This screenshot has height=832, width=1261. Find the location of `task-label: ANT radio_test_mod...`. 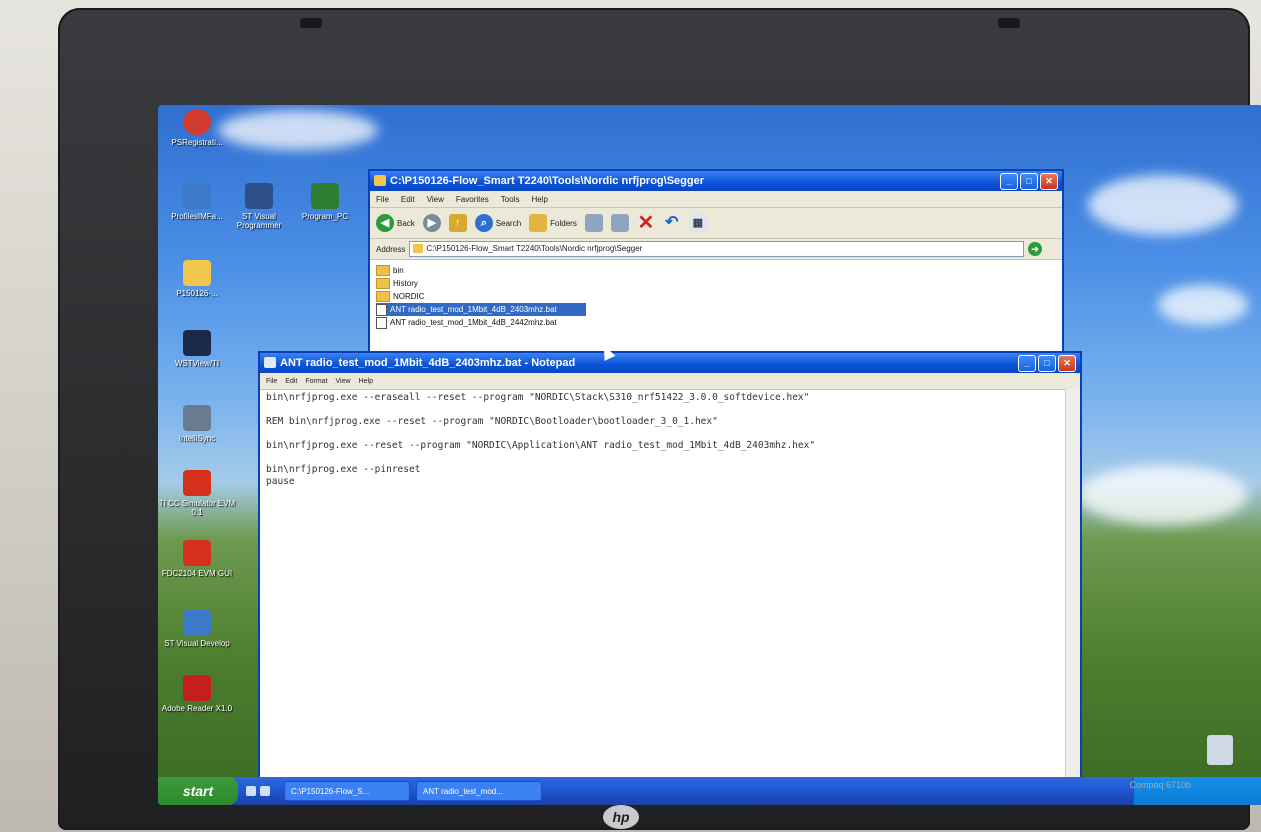

task-label: ANT radio_test_mod... is located at coordinates (463, 791).